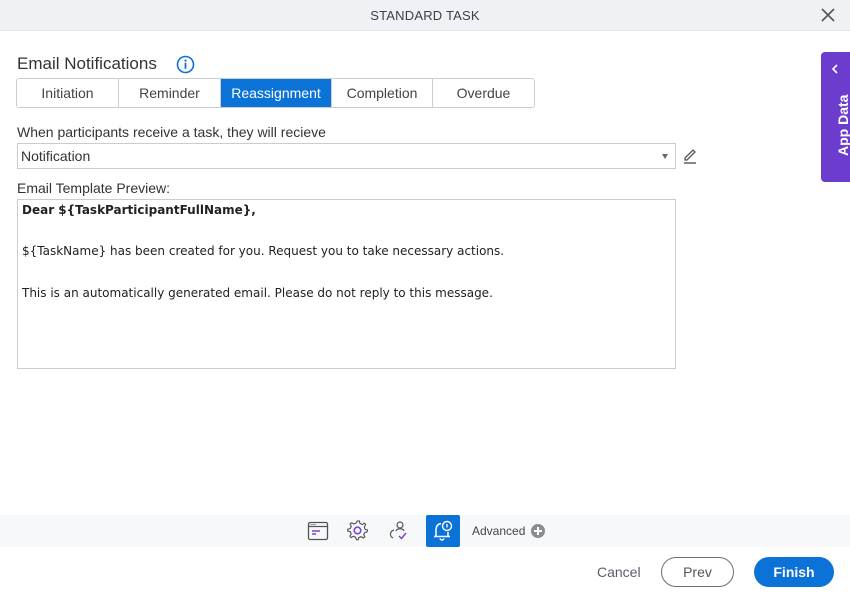 The width and height of the screenshot is (850, 599). Describe the element at coordinates (538, 531) in the screenshot. I see `add-circle-icon` at that location.